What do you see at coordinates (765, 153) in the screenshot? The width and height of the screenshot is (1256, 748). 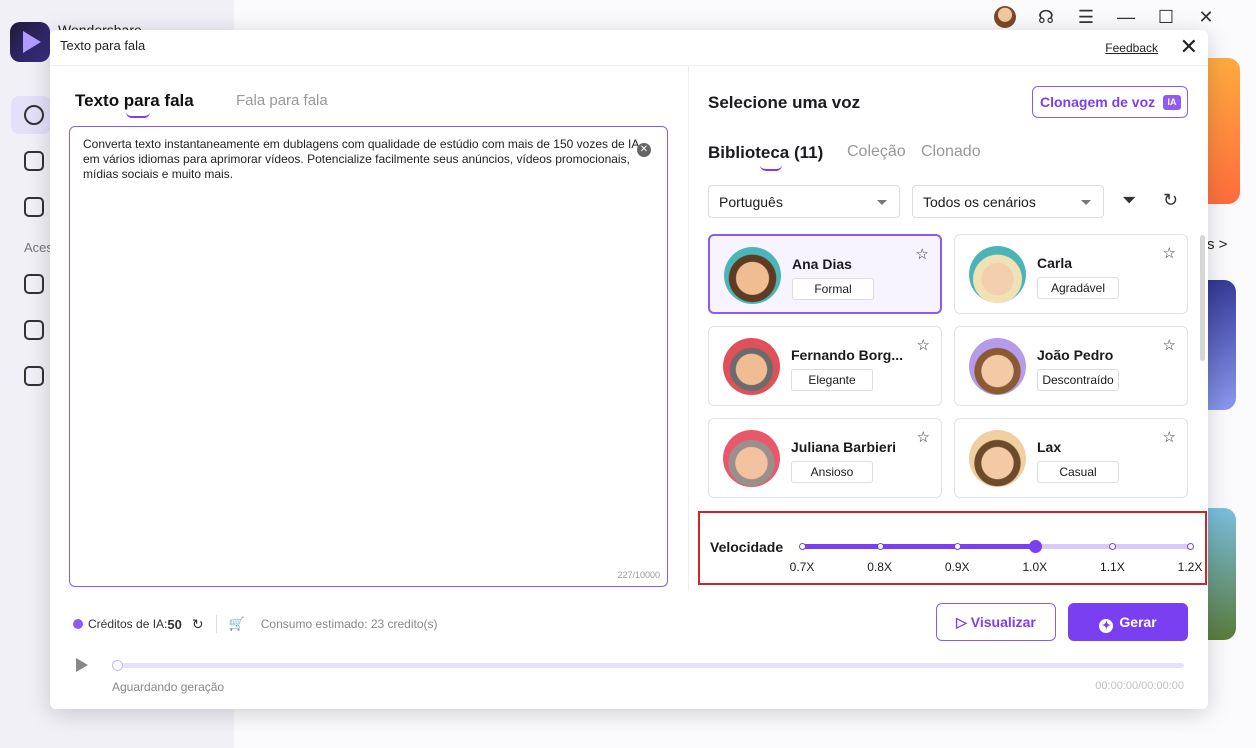 I see `tab-library: Biblioteca (11)` at bounding box center [765, 153].